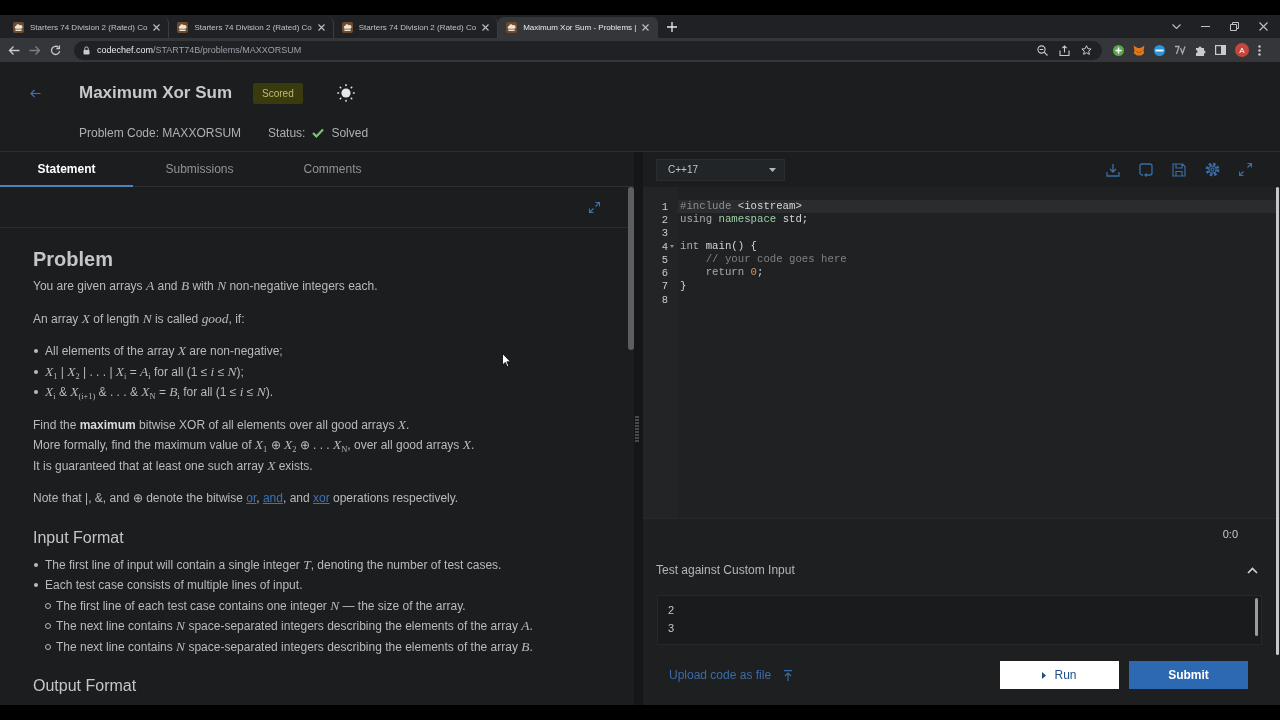 This screenshot has width=1280, height=720. Describe the element at coordinates (1064, 50) in the screenshot. I see `share-icon` at that location.